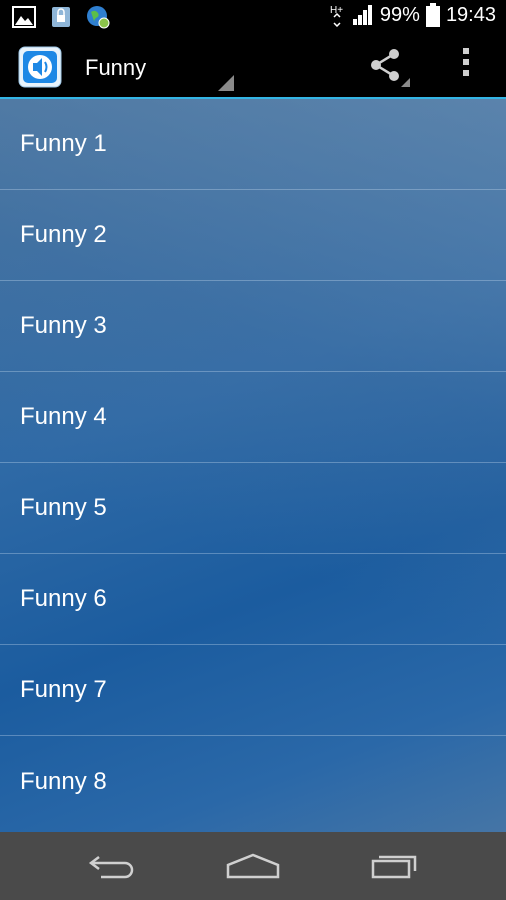 Image resolution: width=506 pixels, height=900 pixels. I want to click on signal-icon, so click(363, 15).